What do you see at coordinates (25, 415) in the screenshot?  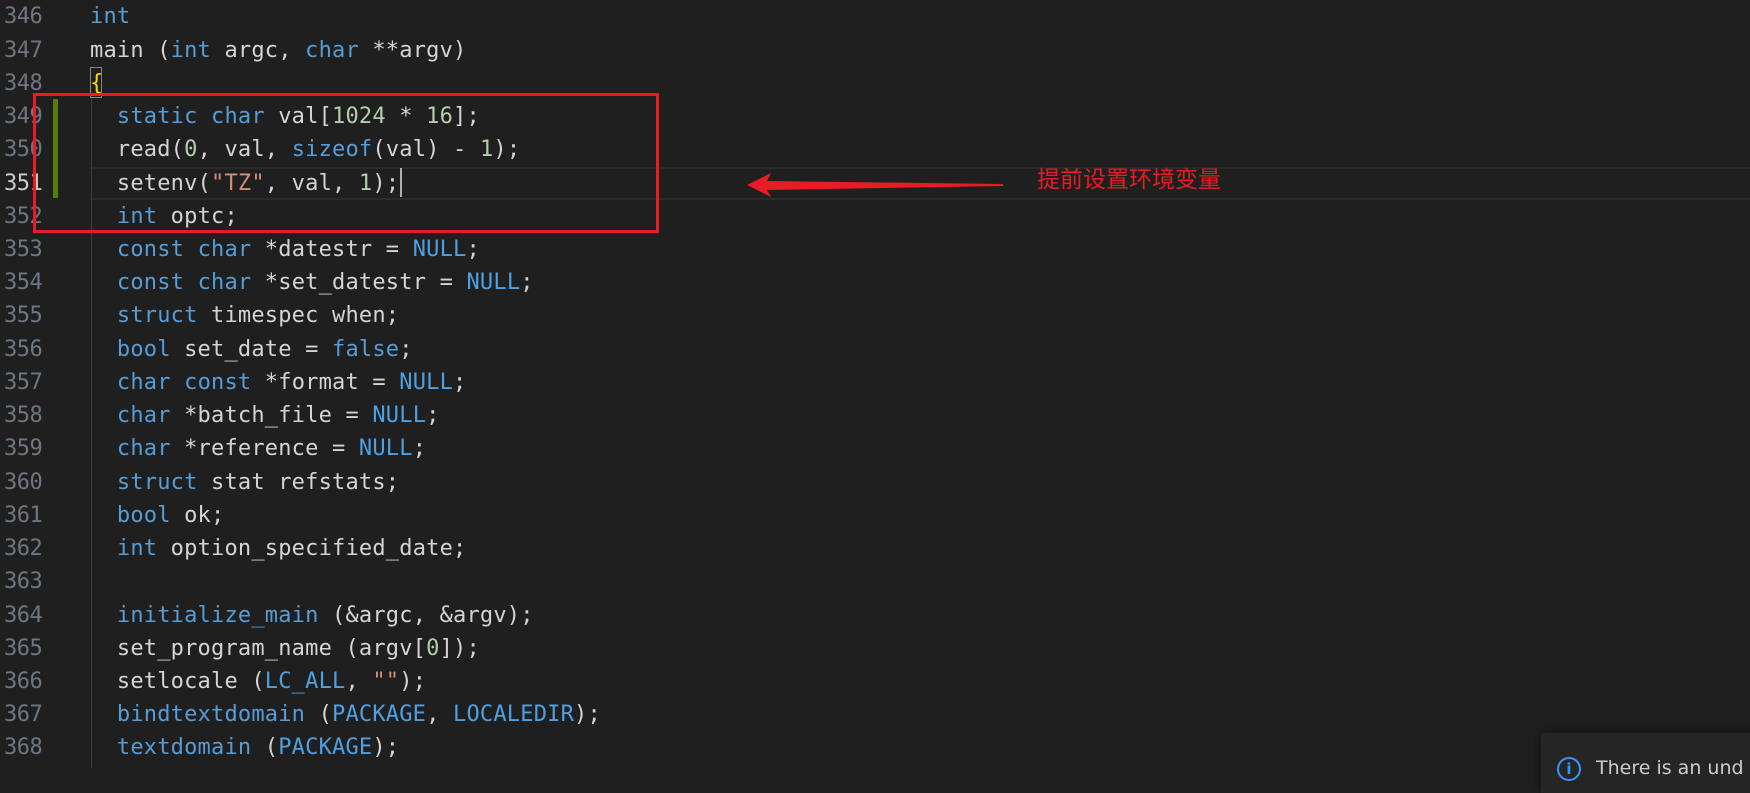 I see `line-number: 358` at bounding box center [25, 415].